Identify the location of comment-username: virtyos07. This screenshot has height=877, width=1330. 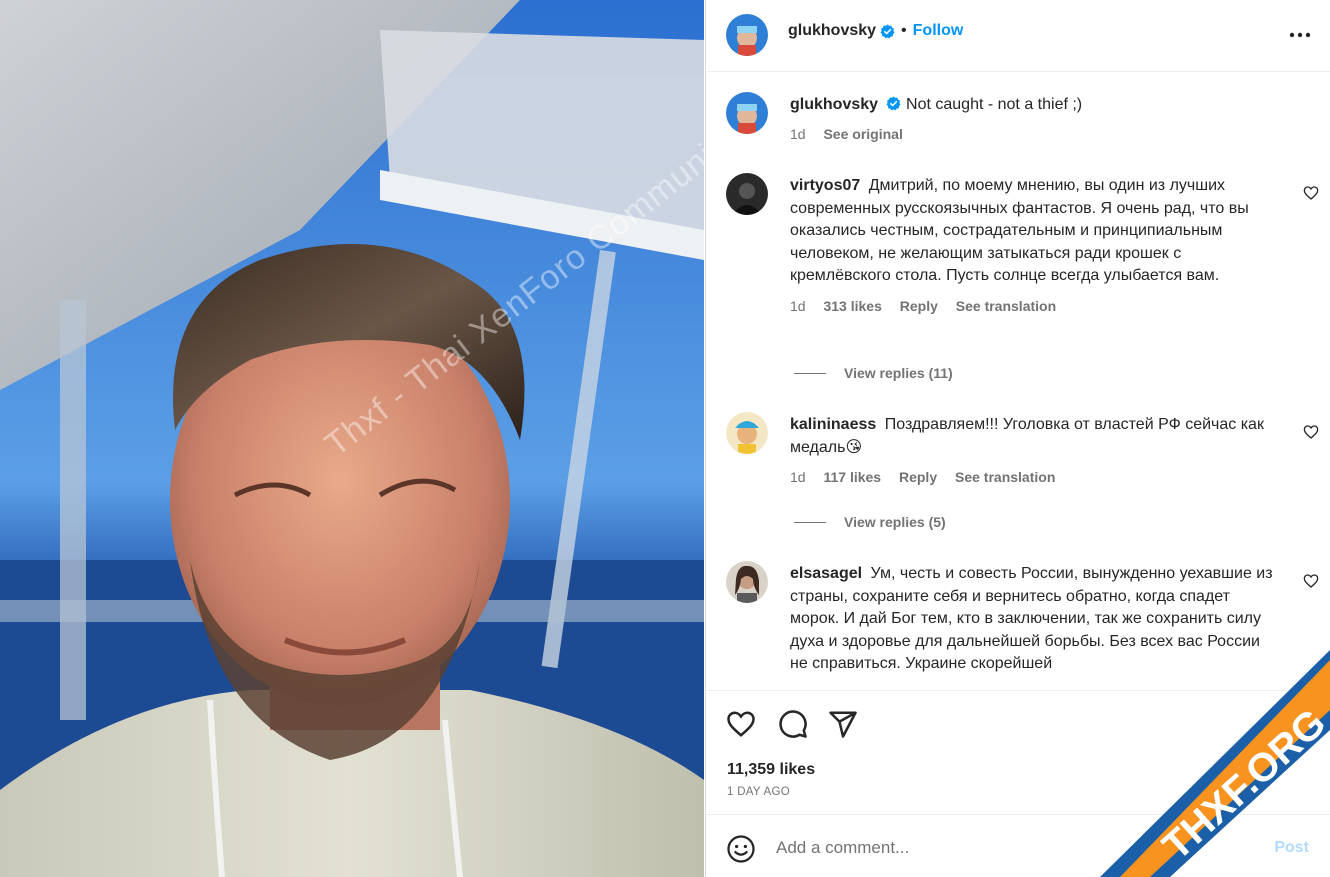
(825, 185).